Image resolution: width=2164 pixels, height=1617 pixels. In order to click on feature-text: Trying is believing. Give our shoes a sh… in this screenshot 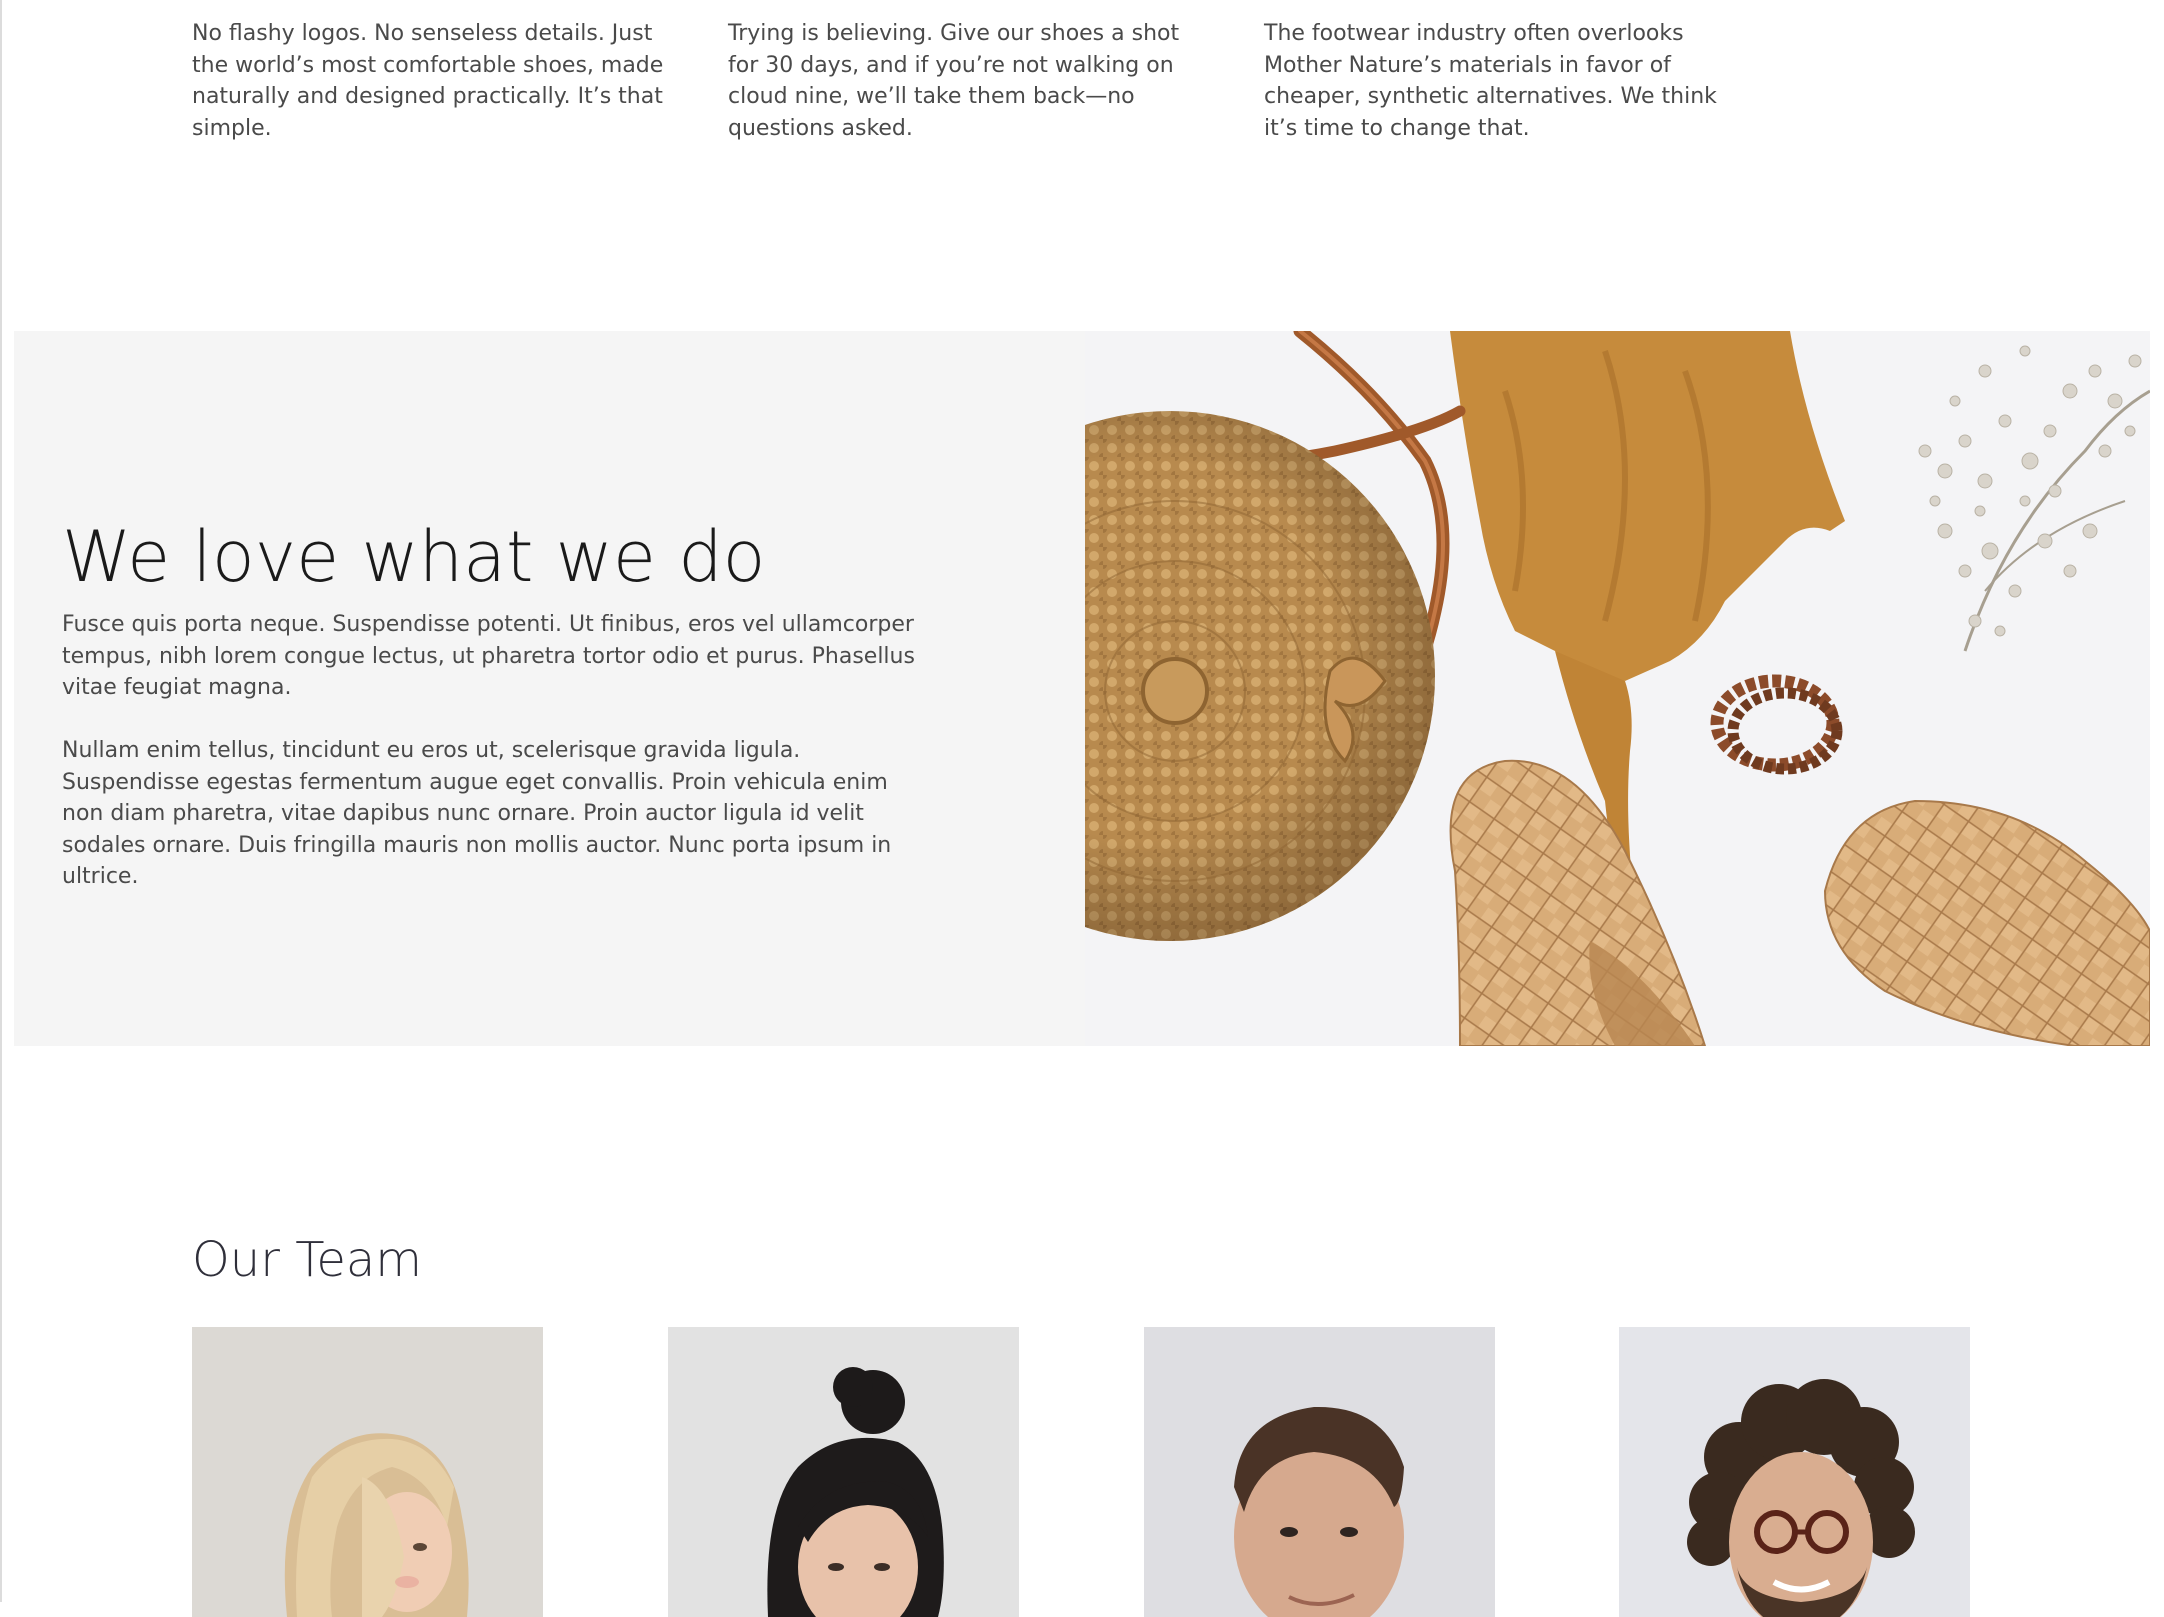, I will do `click(954, 81)`.